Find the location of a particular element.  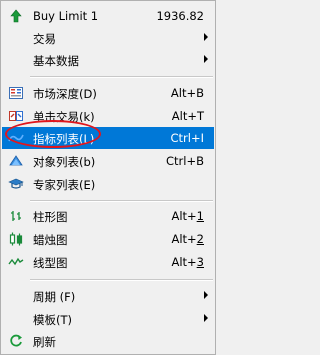

menu-item-label: 蜡烛图 is located at coordinates (50, 240).